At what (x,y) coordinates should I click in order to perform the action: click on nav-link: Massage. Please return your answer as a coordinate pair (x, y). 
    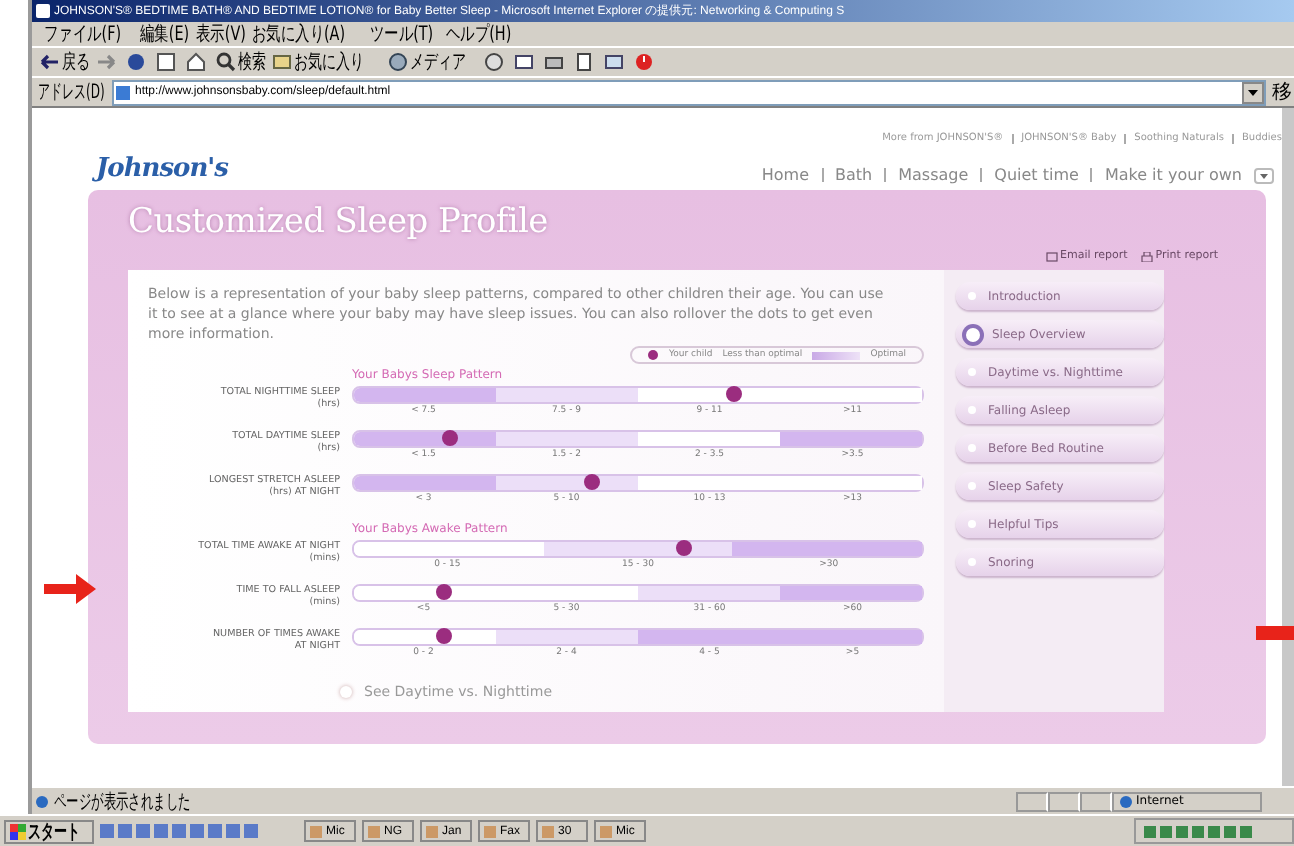
    Looking at the image, I should click on (933, 175).